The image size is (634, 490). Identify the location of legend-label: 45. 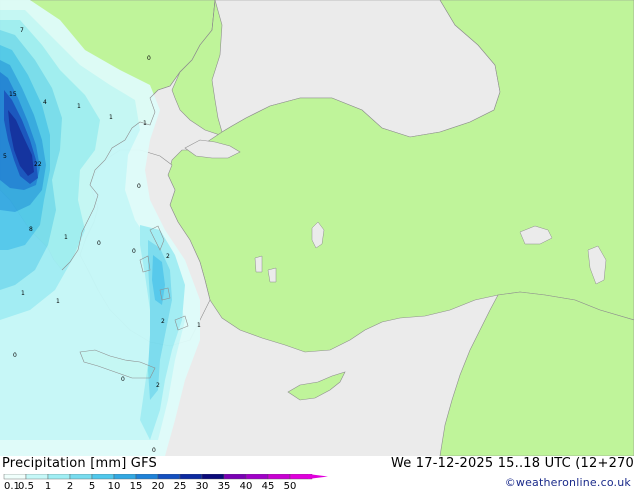
(268, 485).